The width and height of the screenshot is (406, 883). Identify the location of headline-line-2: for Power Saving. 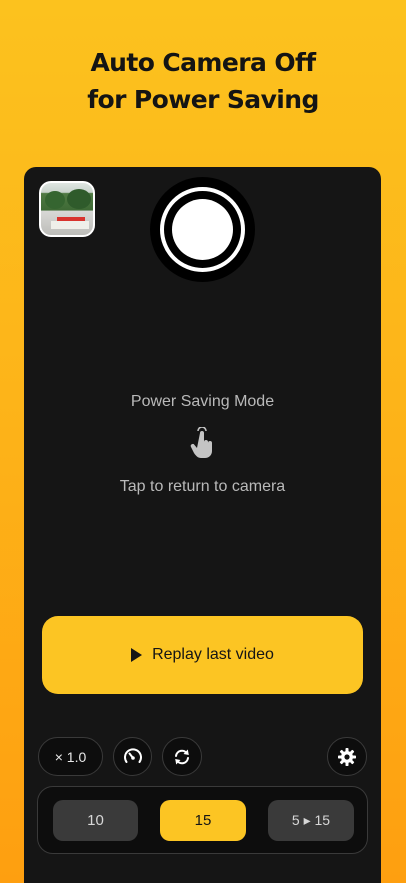
(203, 99).